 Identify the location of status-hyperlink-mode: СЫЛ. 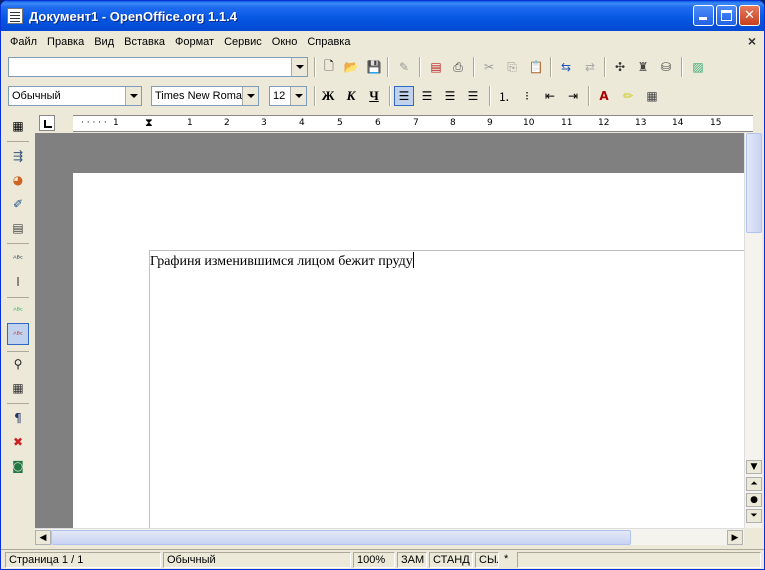
(487, 560).